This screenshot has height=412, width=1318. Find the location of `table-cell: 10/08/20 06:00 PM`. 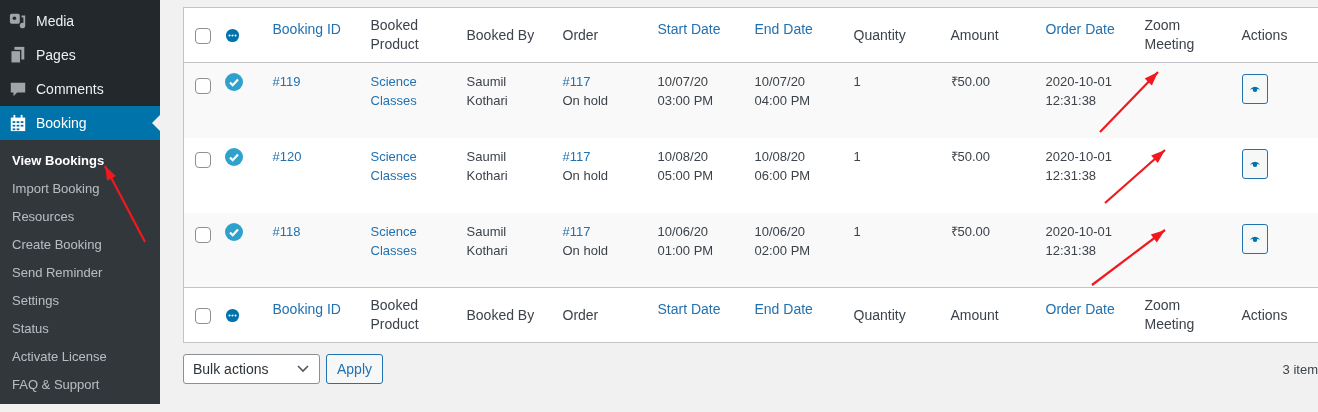

table-cell: 10/08/20 06:00 PM is located at coordinates (782, 165).